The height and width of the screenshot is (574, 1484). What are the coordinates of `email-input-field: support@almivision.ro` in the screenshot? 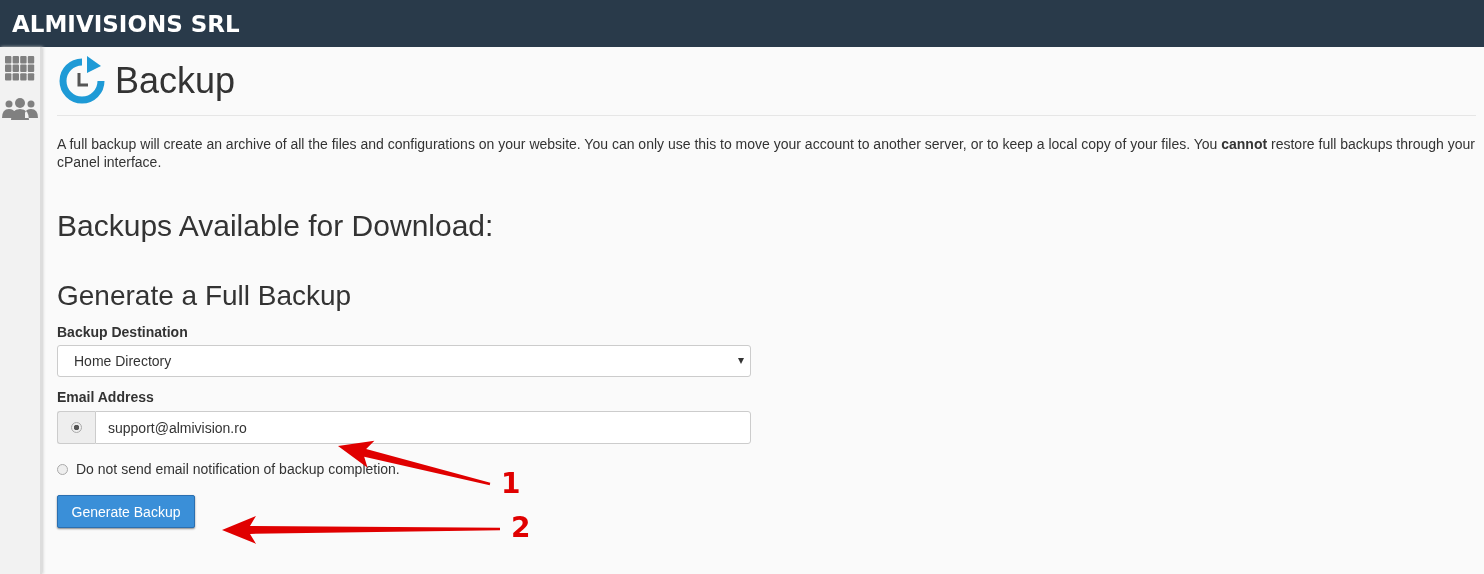 It's located at (423, 427).